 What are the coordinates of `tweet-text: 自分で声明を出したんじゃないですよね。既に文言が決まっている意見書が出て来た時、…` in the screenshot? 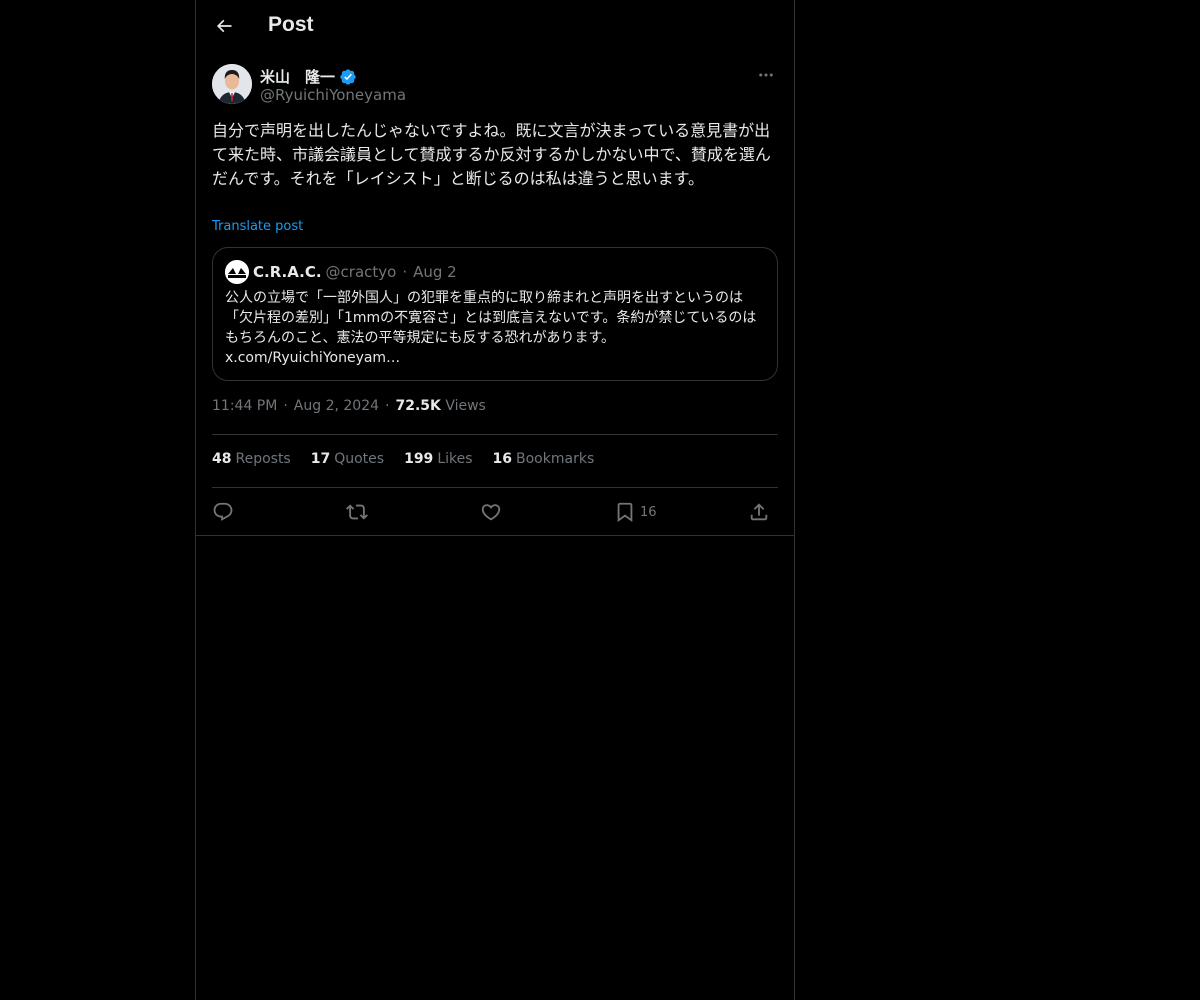 It's located at (491, 154).